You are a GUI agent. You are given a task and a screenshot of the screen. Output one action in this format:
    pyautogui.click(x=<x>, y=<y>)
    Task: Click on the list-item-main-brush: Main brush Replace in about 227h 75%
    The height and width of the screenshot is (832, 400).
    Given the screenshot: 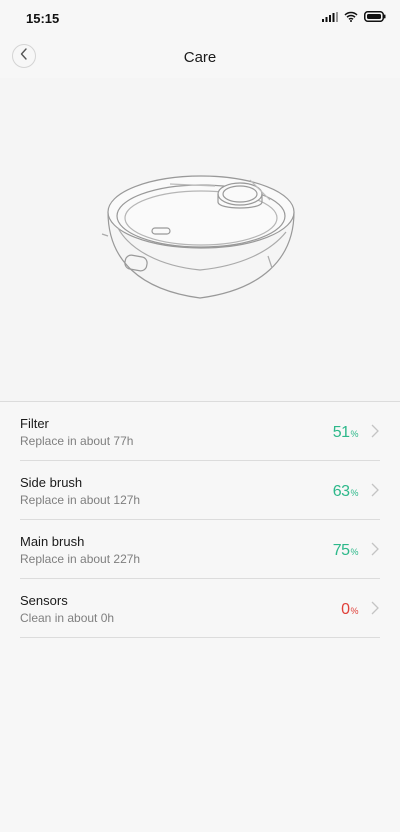 What is the action you would take?
    pyautogui.click(x=200, y=549)
    